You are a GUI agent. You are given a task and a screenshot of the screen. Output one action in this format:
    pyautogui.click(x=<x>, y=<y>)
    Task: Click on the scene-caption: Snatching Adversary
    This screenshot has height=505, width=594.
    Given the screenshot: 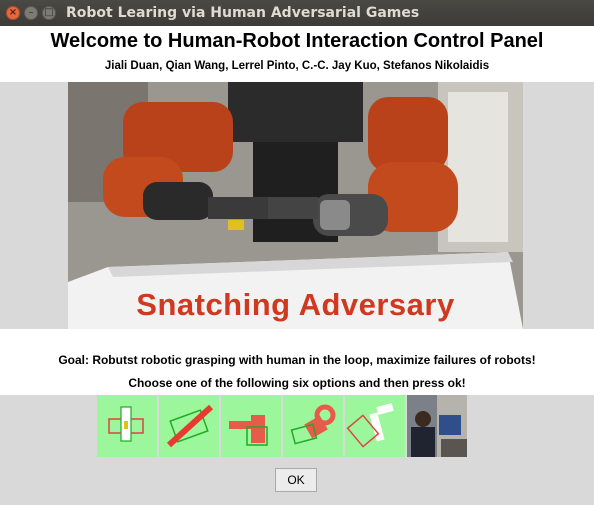 What is the action you would take?
    pyautogui.click(x=295, y=304)
    